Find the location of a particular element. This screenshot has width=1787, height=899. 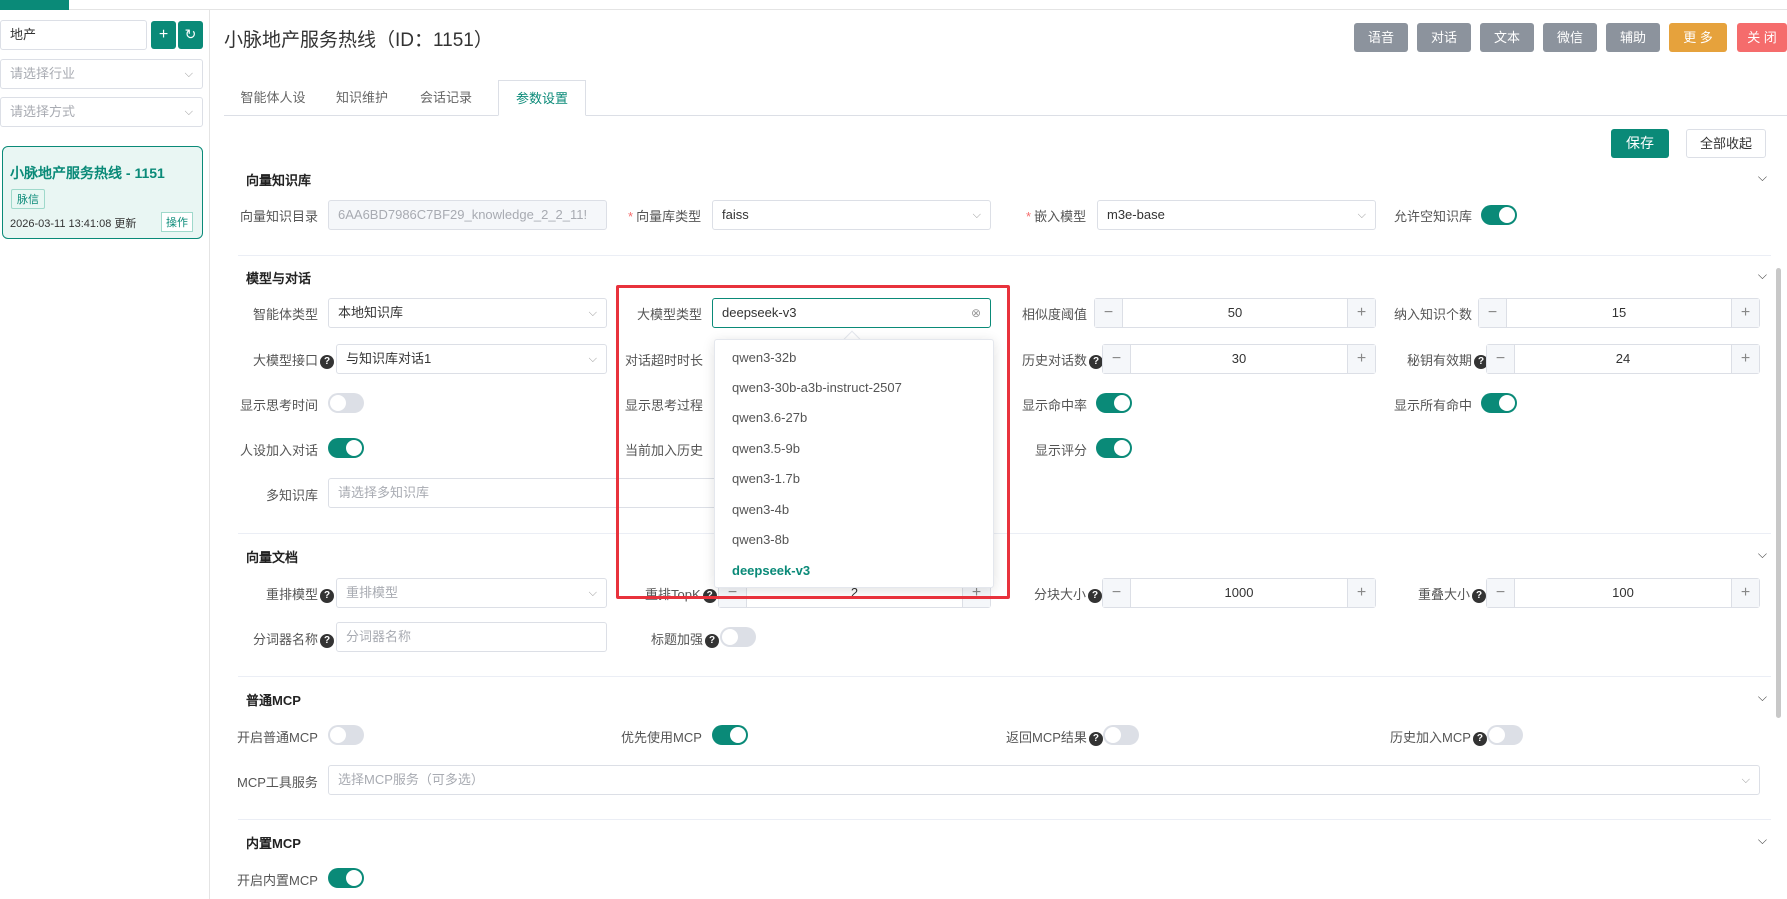

secret-ttl-stepper: −24 + is located at coordinates (1623, 359).